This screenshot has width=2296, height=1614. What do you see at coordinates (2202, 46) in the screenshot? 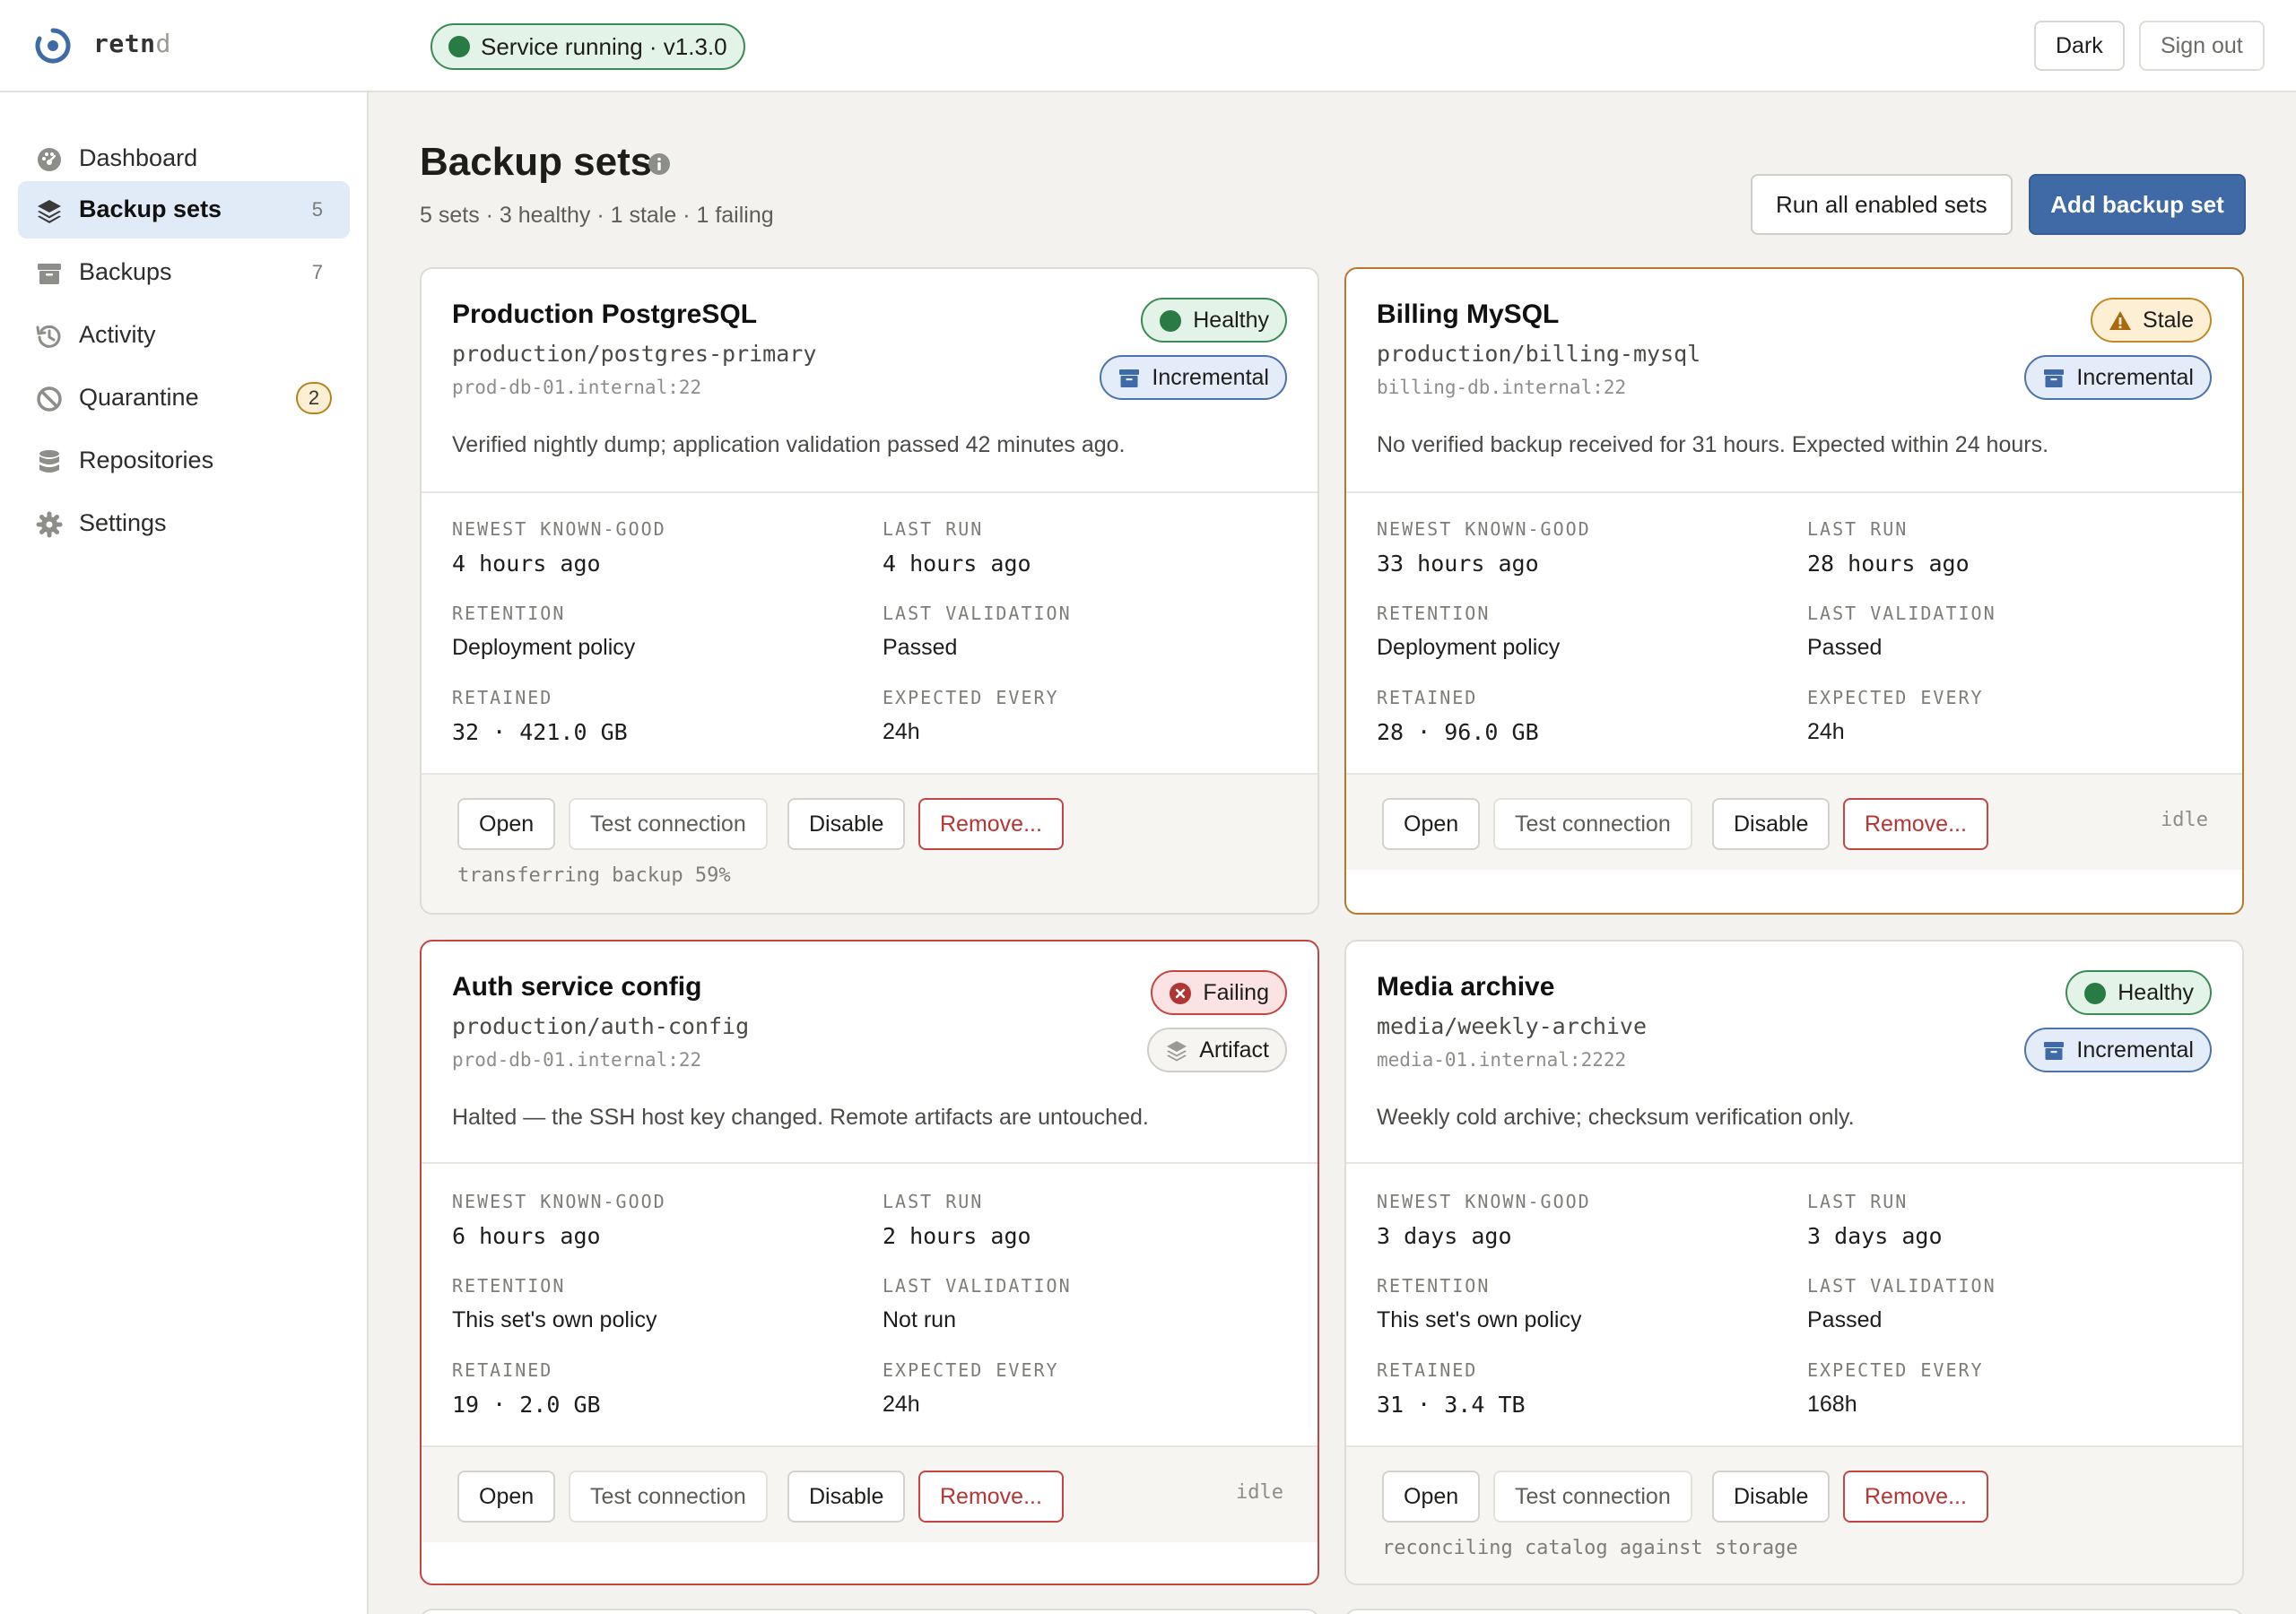
I see `sign-out-button: Sign out` at bounding box center [2202, 46].